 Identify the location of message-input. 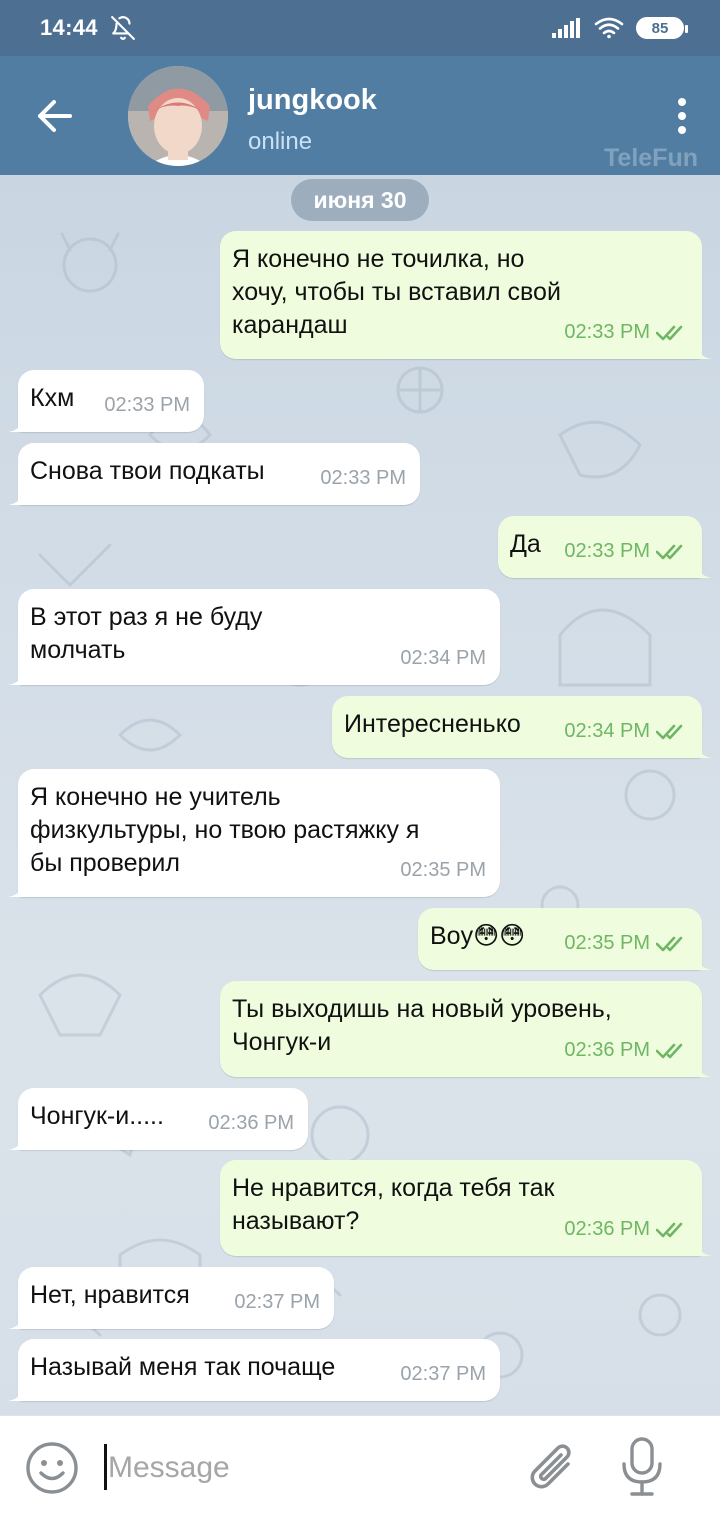
(303, 1468).